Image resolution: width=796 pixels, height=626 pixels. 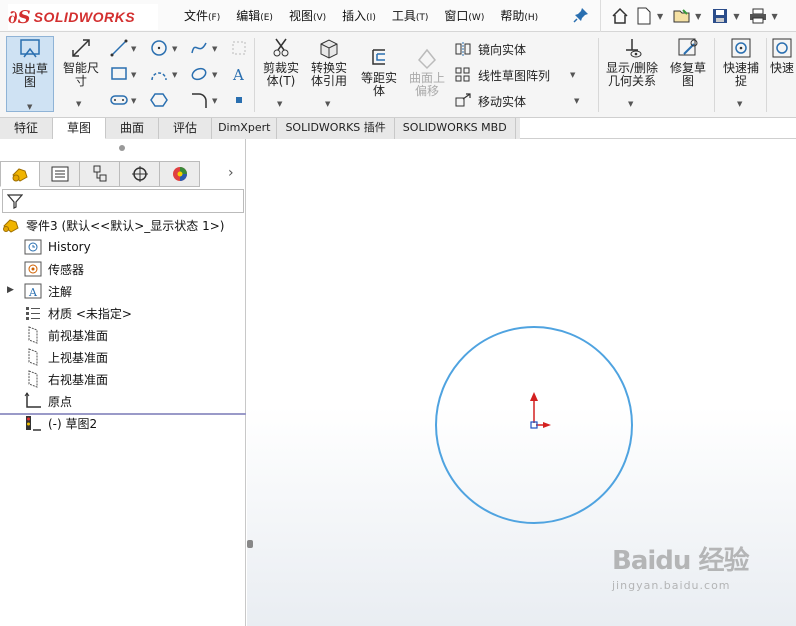 I want to click on tree-item-history: History, so click(x=57, y=247).